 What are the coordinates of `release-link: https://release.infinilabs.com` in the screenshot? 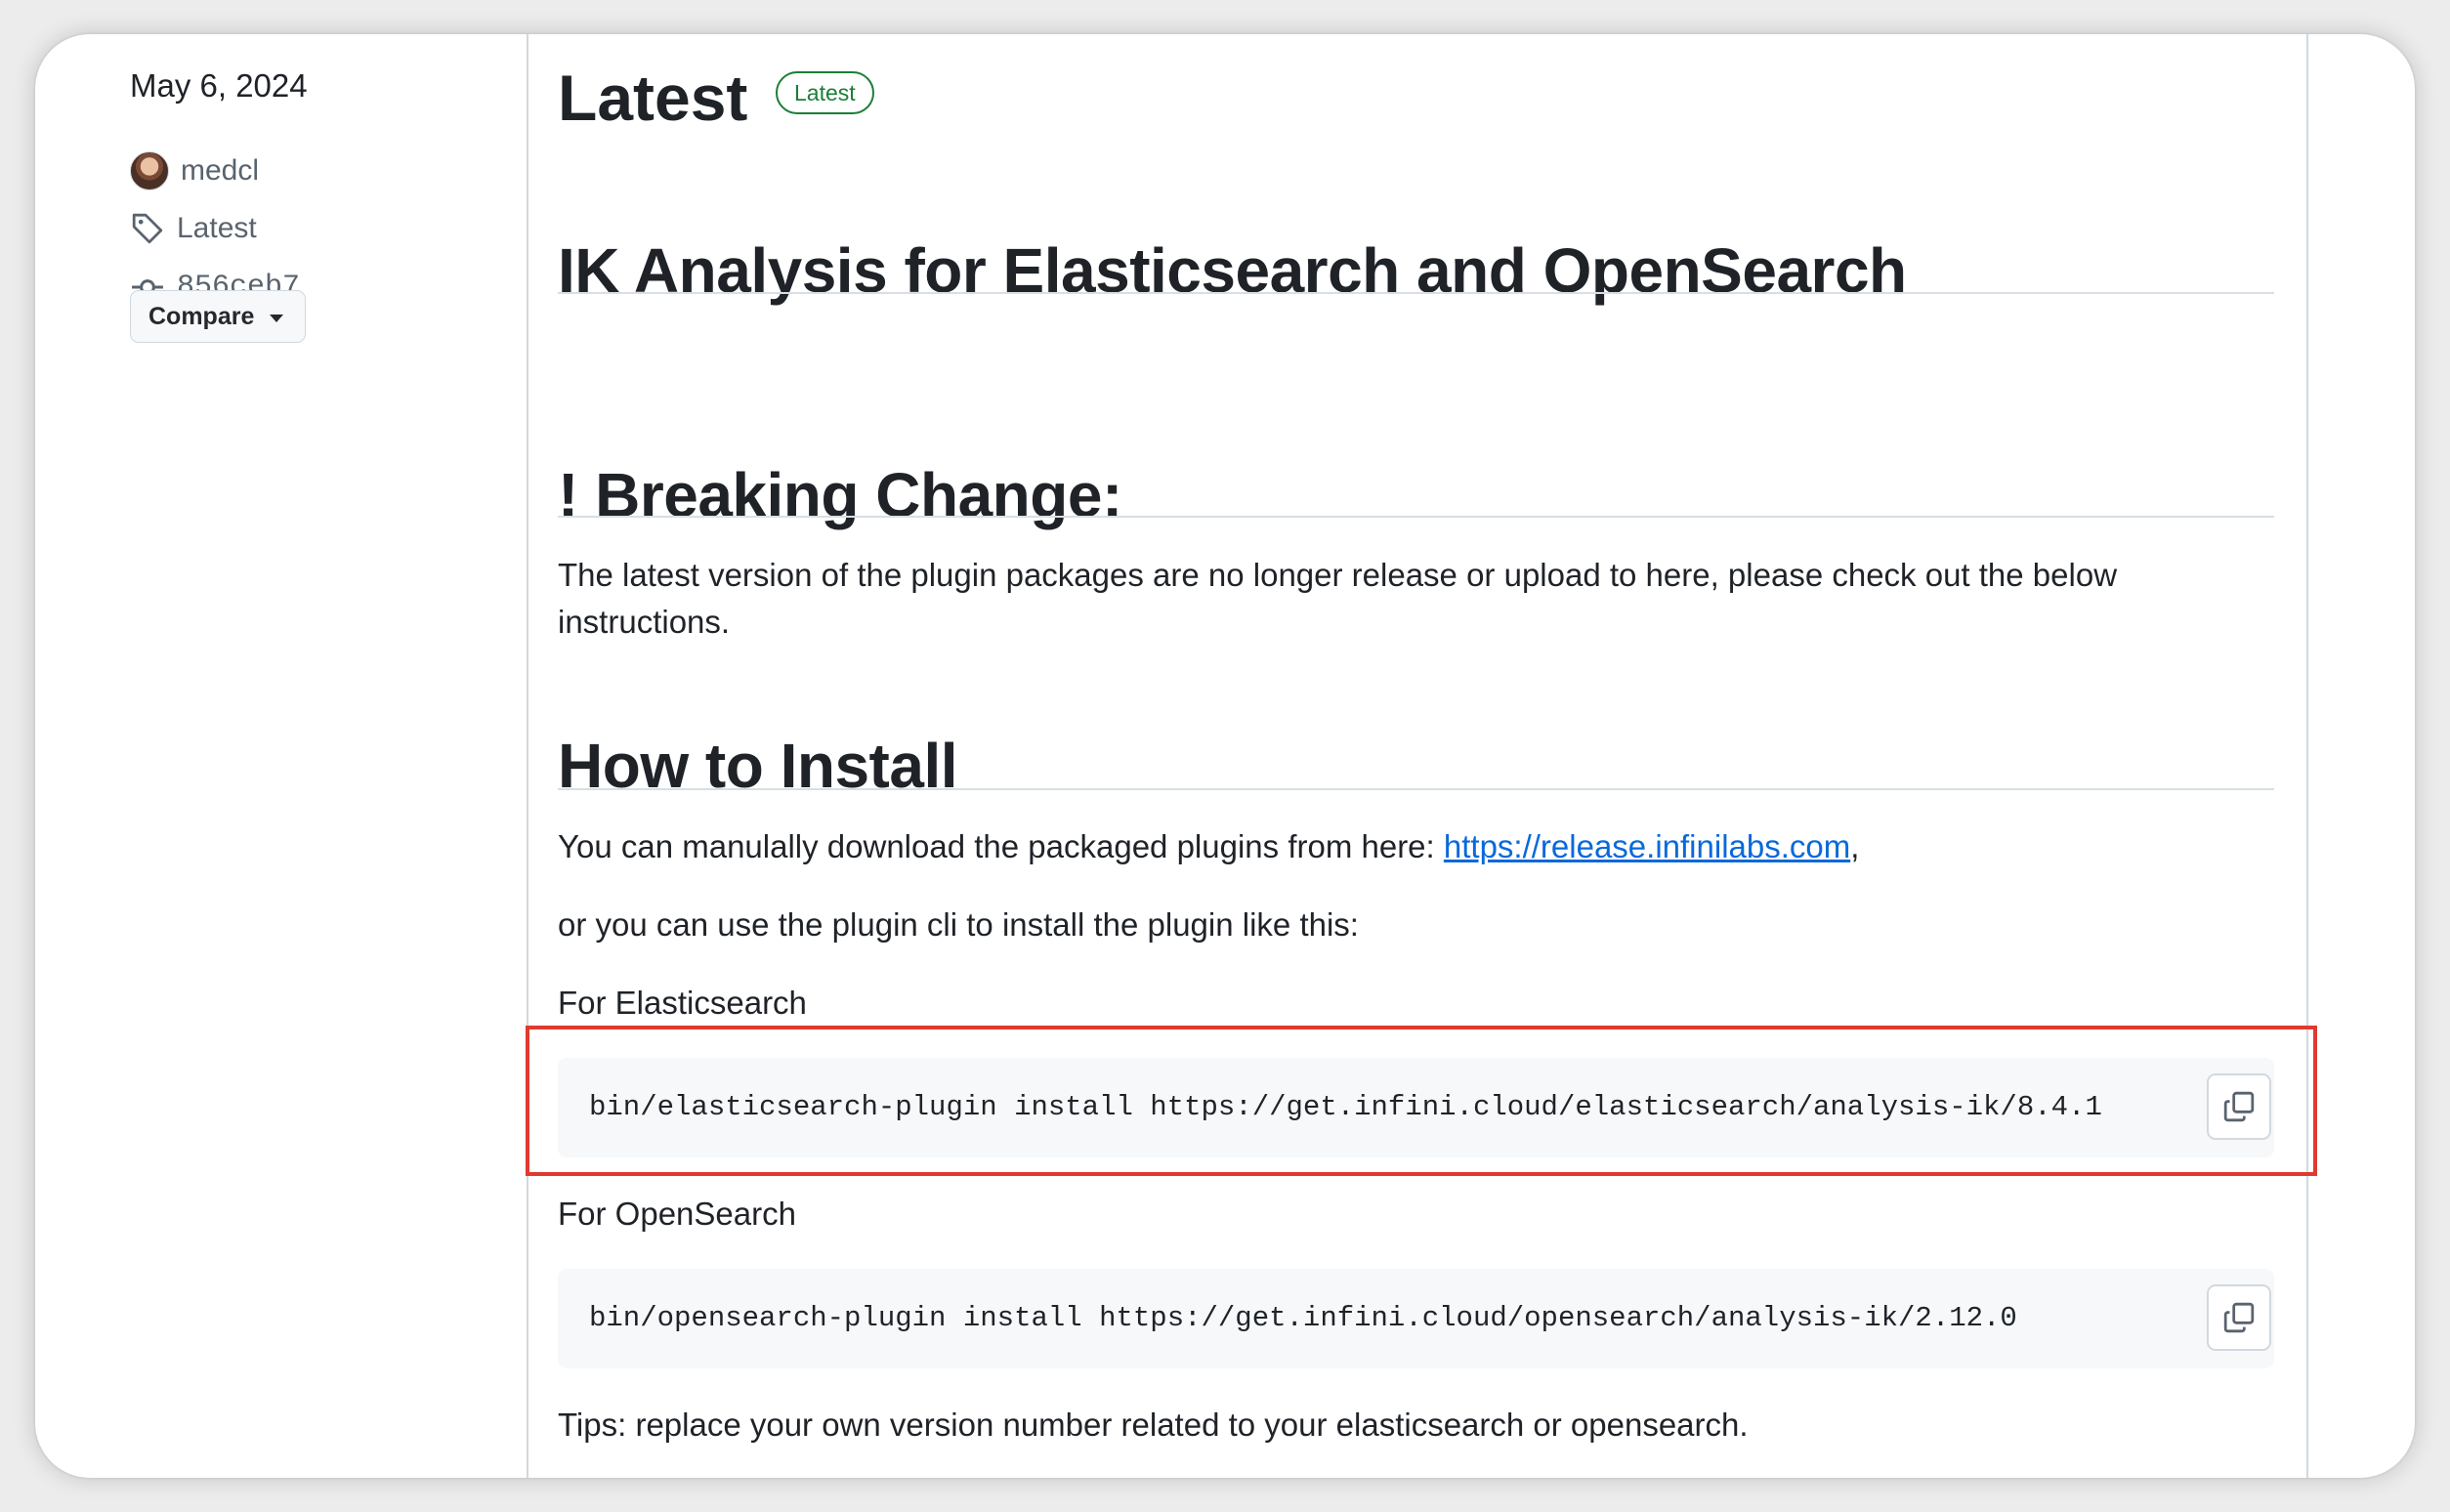 It's located at (1647, 846).